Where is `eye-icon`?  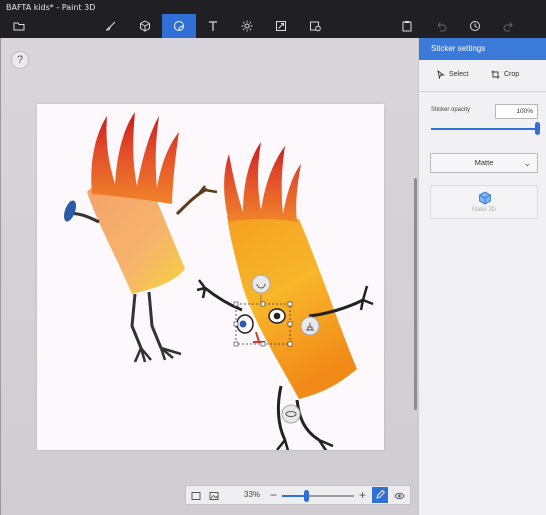
eye-icon is located at coordinates (399, 496).